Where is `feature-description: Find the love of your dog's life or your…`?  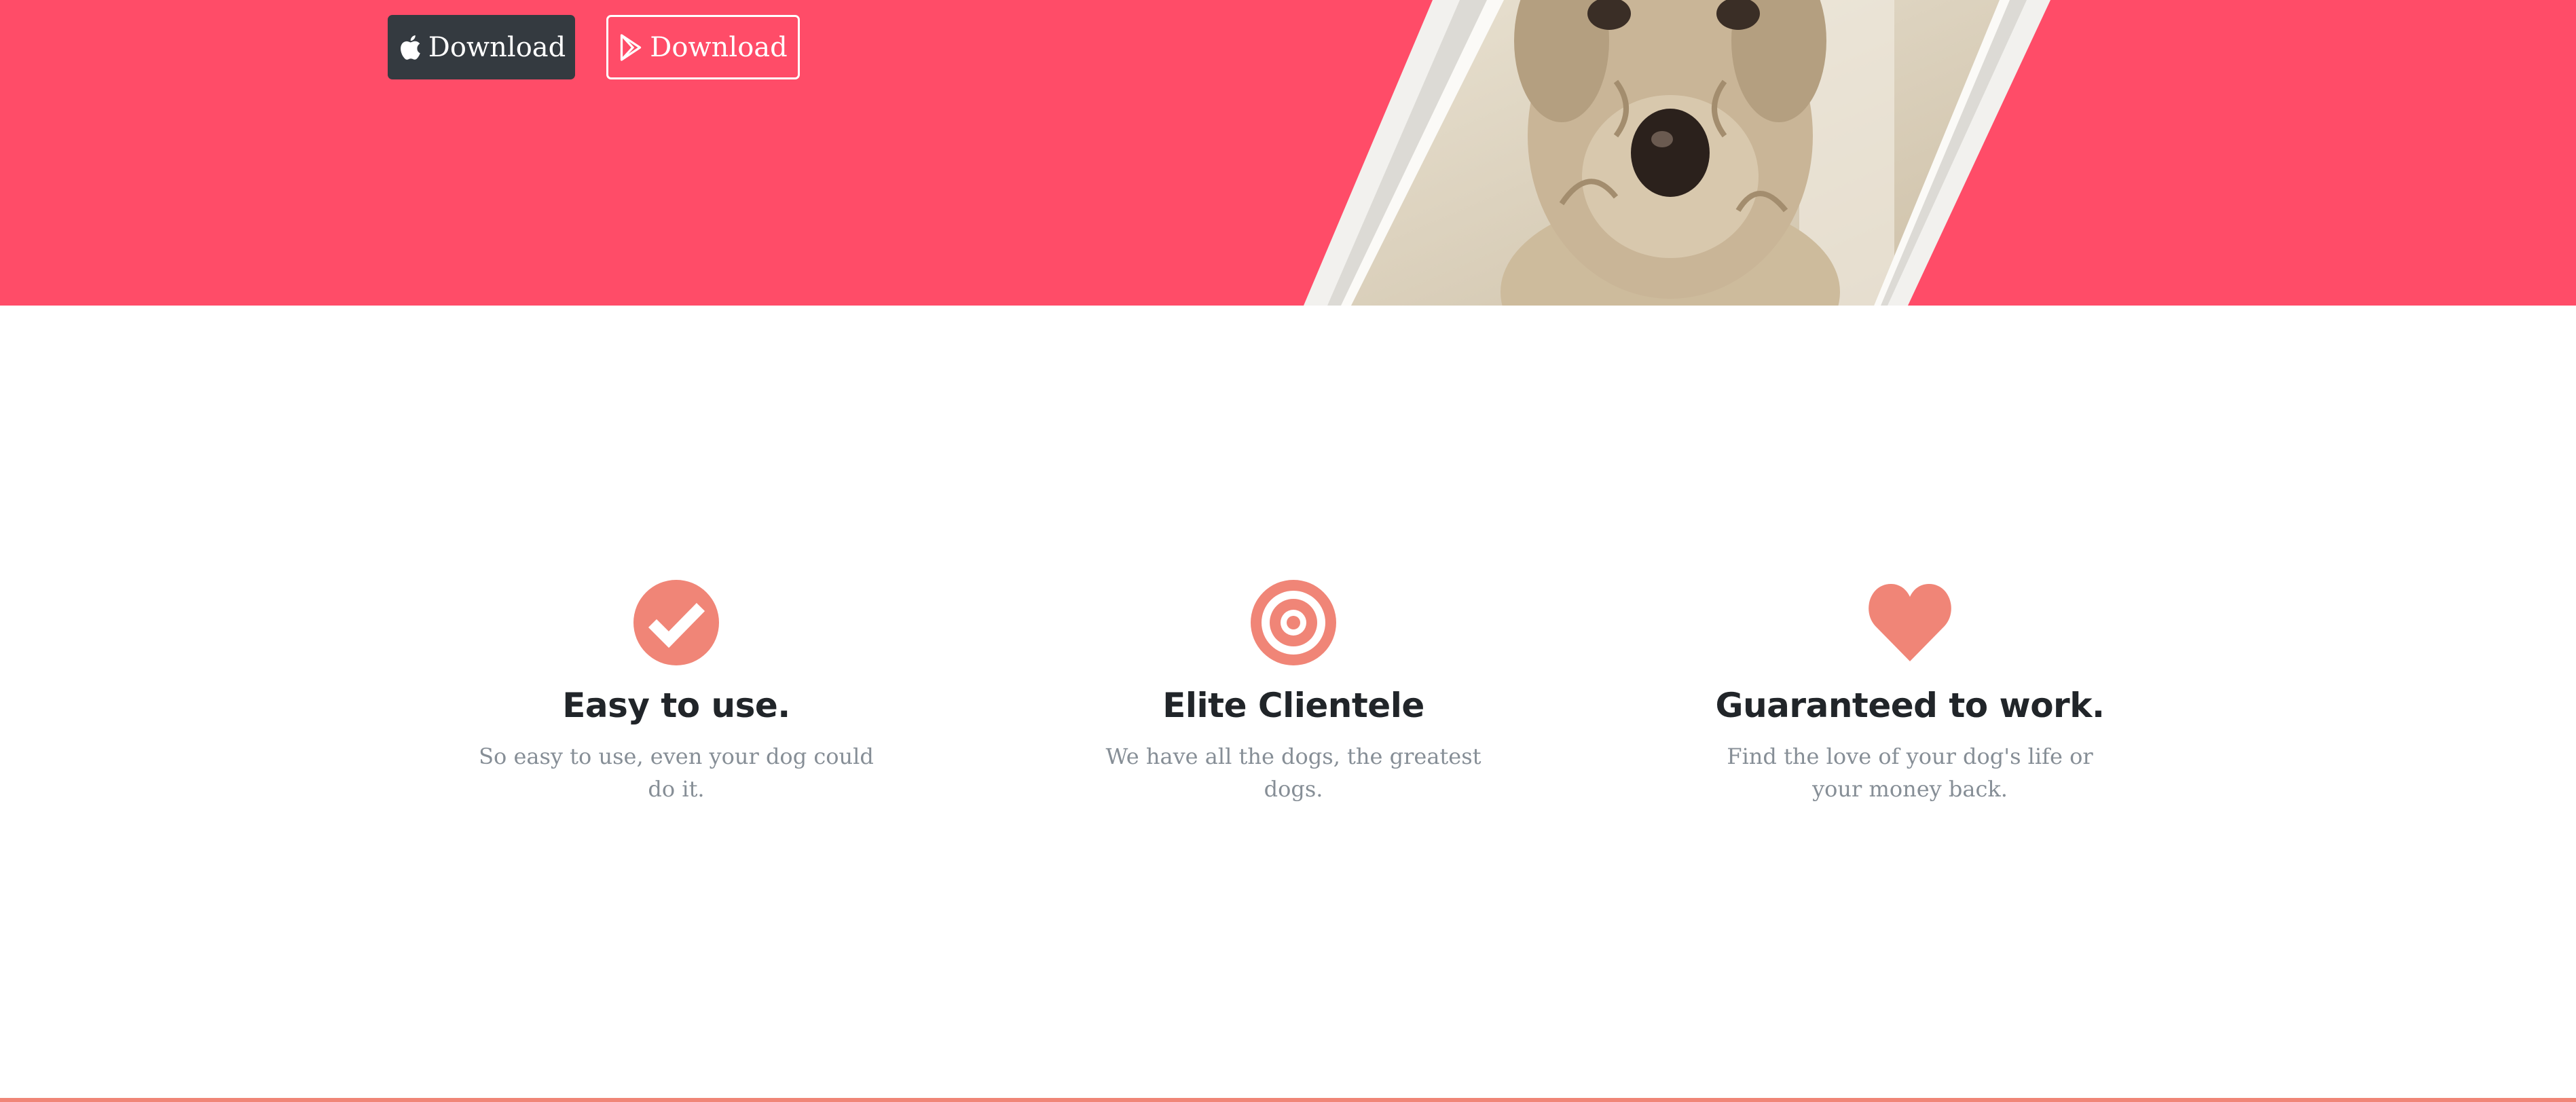 feature-description: Find the love of your dog's life or your… is located at coordinates (1910, 772).